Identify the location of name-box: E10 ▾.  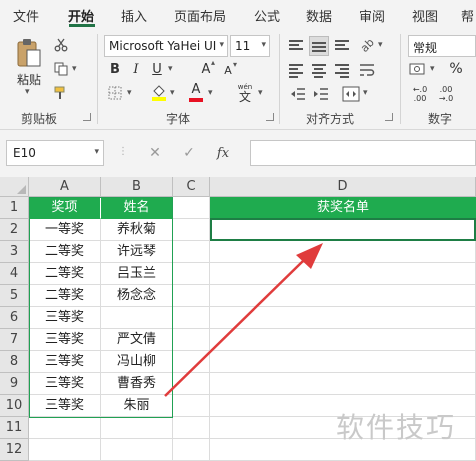
(55, 153).